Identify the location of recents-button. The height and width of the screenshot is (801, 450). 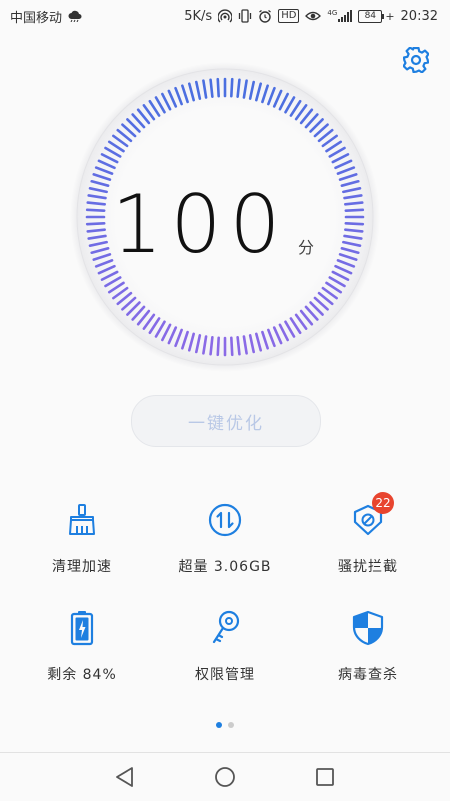
(325, 777).